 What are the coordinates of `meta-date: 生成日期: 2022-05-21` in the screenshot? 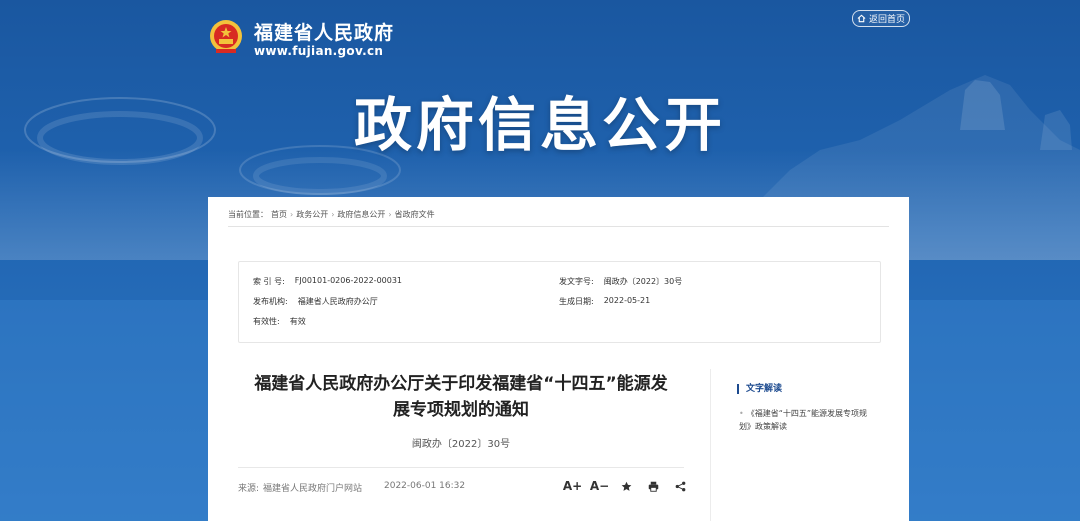 It's located at (605, 301).